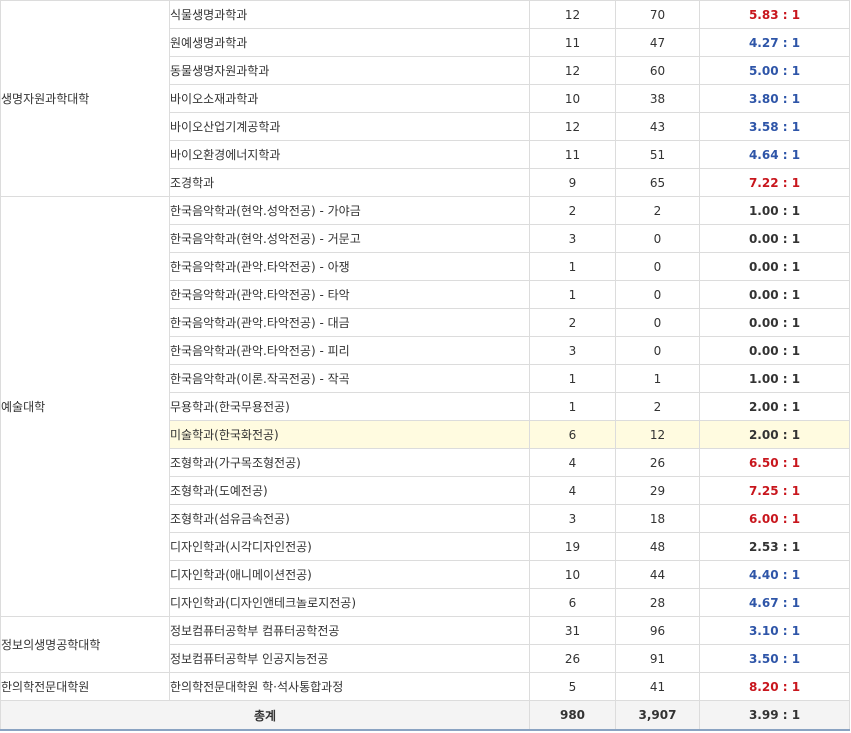 This screenshot has width=851, height=733. I want to click on total-applicants: 3,907, so click(657, 715).